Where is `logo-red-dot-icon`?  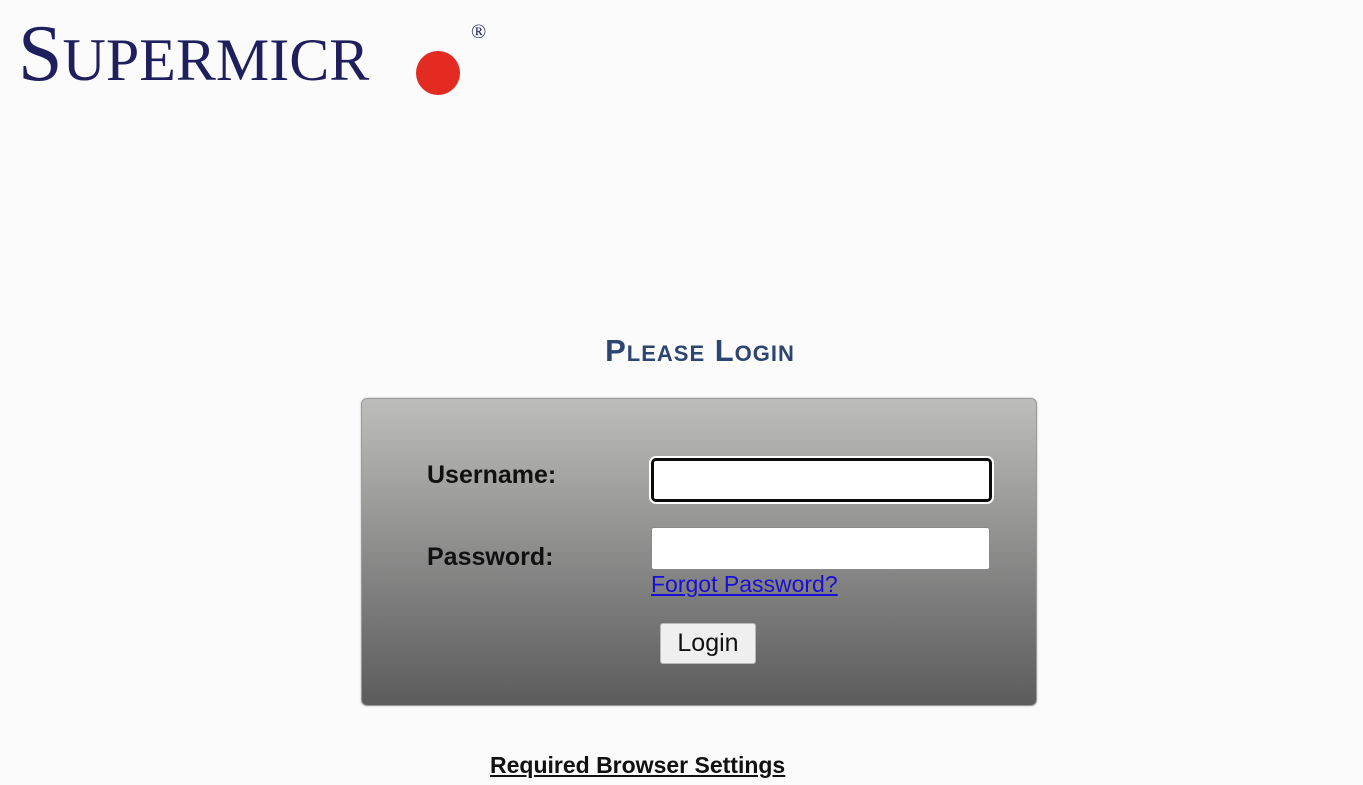 logo-red-dot-icon is located at coordinates (438, 73).